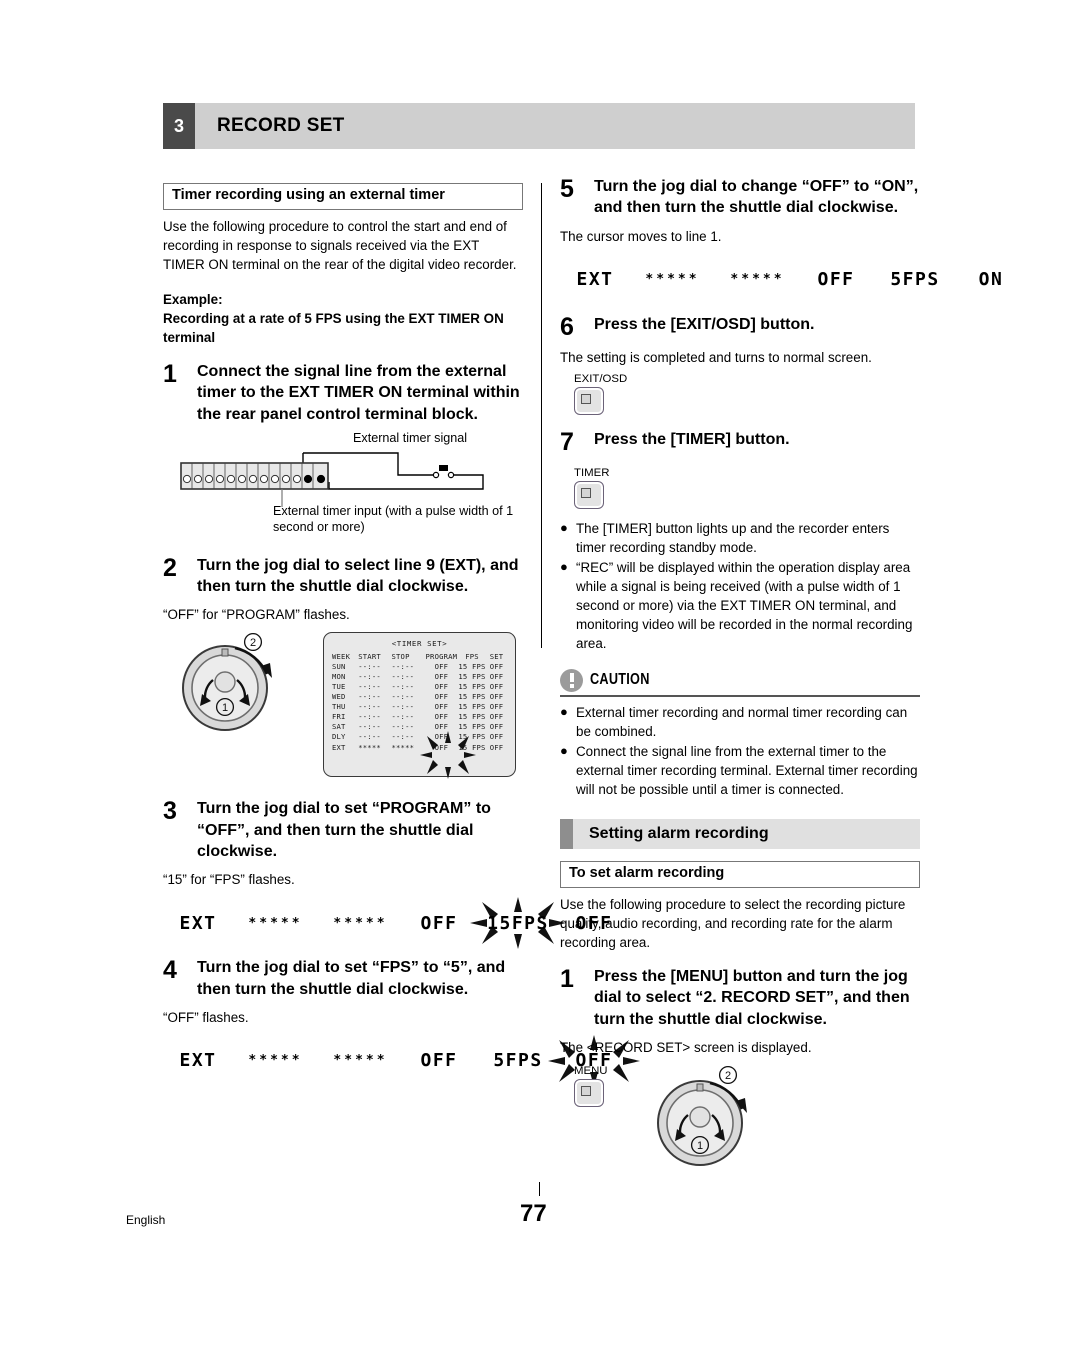 This screenshot has height=1348, width=1080. I want to click on step-5-number: 5, so click(567, 189).